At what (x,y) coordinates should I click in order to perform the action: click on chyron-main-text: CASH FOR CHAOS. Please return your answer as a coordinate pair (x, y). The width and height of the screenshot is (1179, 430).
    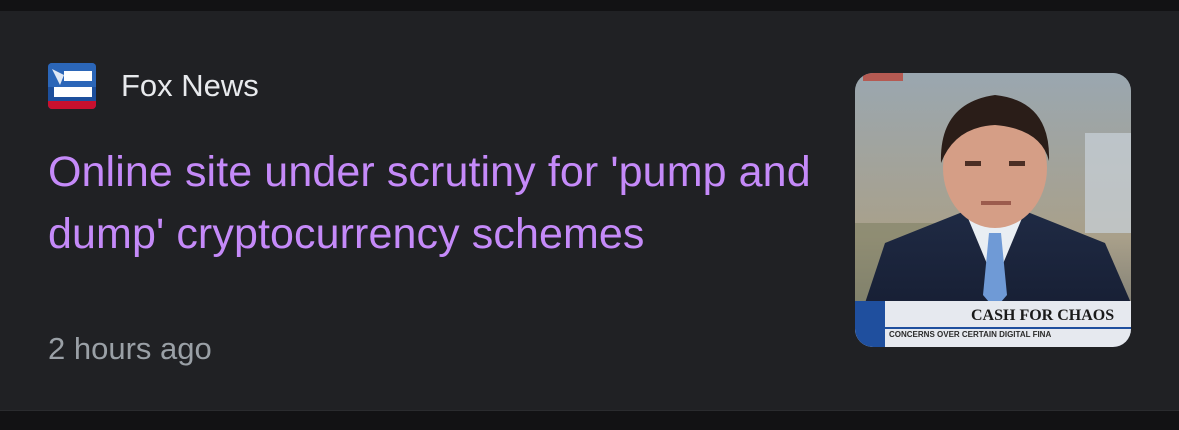
    Looking at the image, I should click on (1042, 315).